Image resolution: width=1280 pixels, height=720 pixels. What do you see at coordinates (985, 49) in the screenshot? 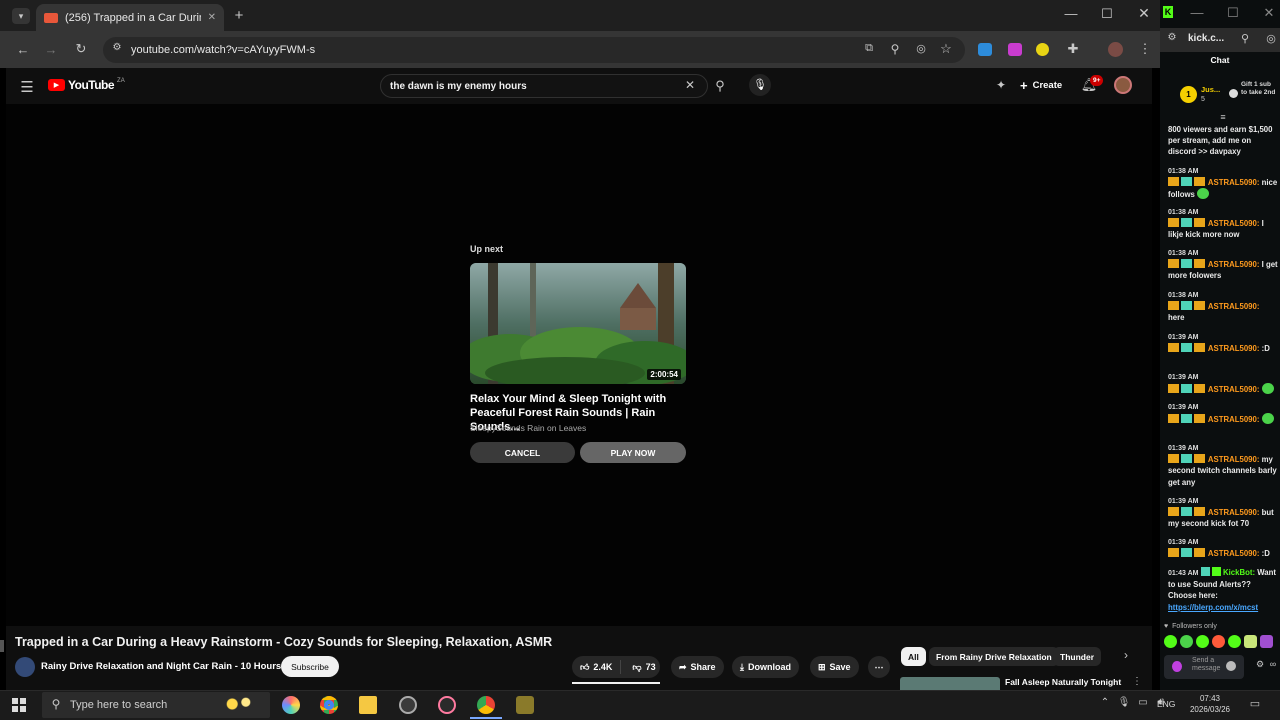
I see `extension-translate-icon` at bounding box center [985, 49].